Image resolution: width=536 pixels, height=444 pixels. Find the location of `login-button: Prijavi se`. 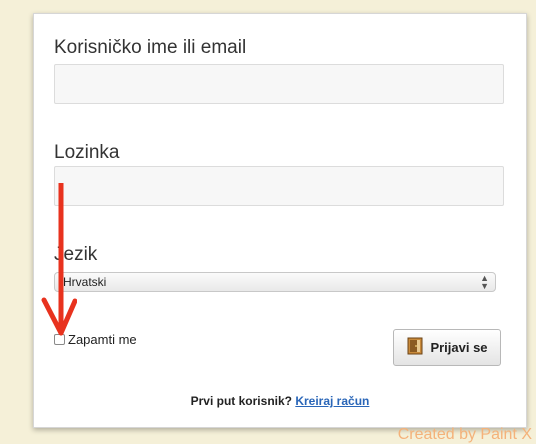

login-button: Prijavi se is located at coordinates (447, 347).